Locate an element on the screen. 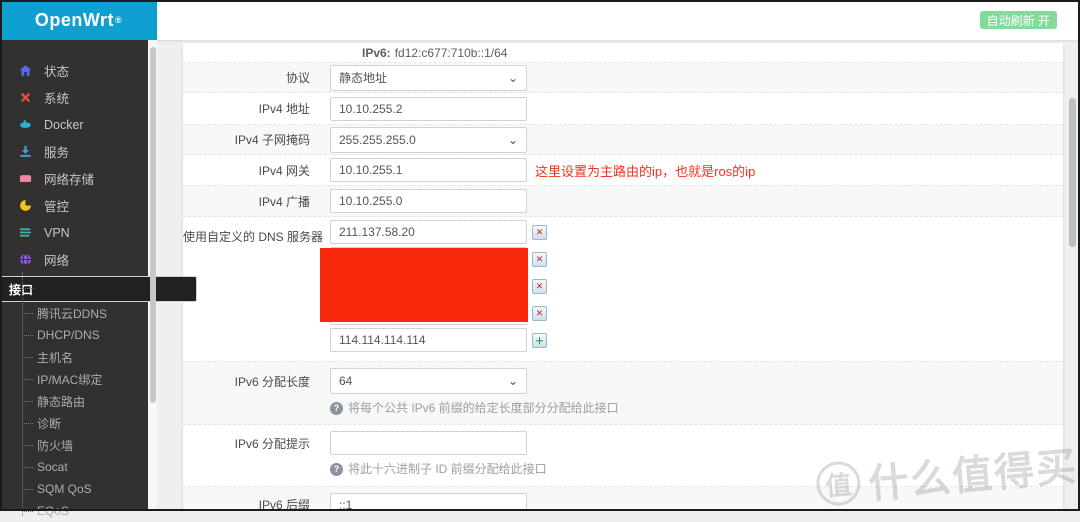  storage-icon is located at coordinates (26, 179).